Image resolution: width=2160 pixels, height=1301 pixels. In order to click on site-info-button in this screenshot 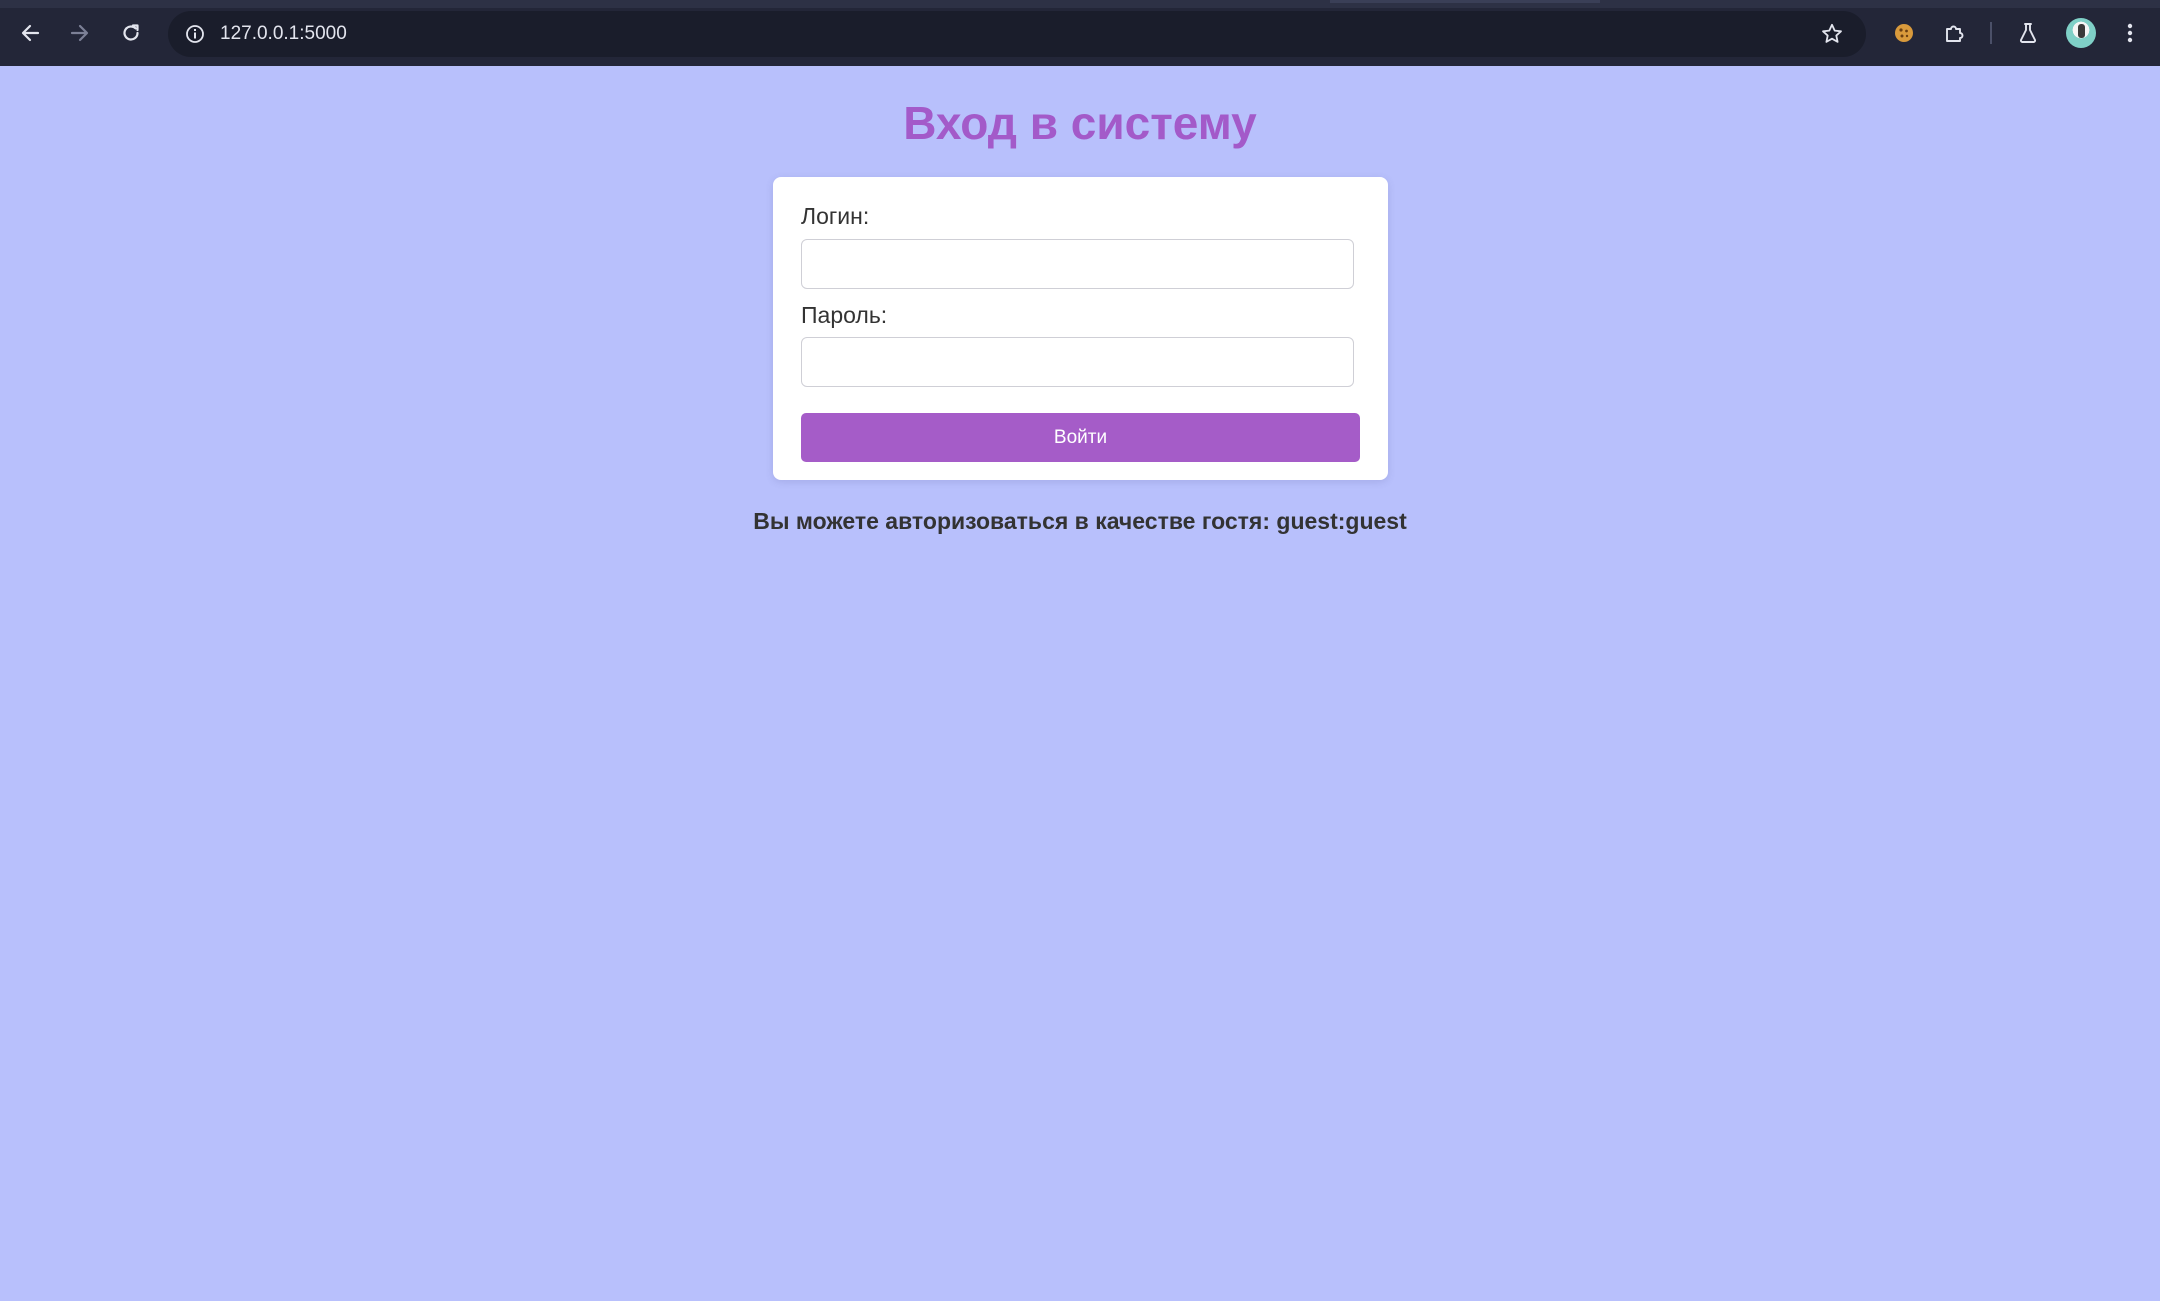, I will do `click(195, 34)`.